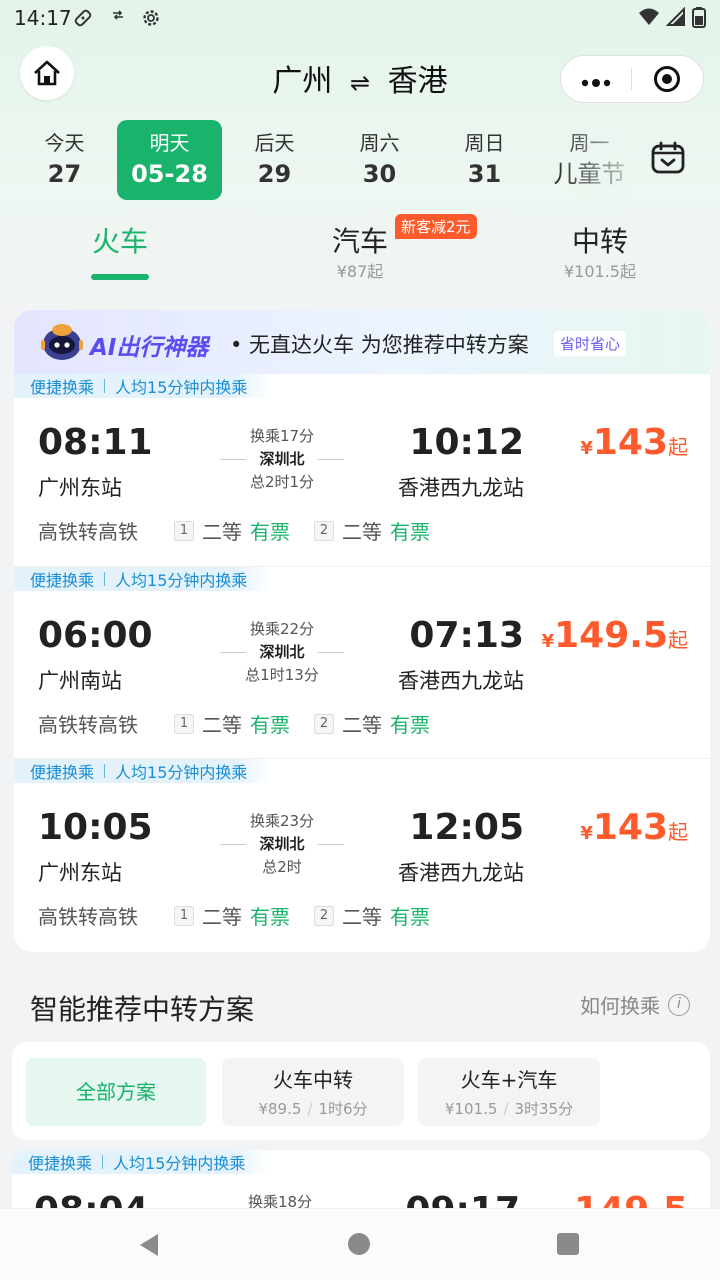 Image resolution: width=720 pixels, height=1280 pixels. Describe the element at coordinates (120, 277) in the screenshot. I see `active-tab-underline` at that location.